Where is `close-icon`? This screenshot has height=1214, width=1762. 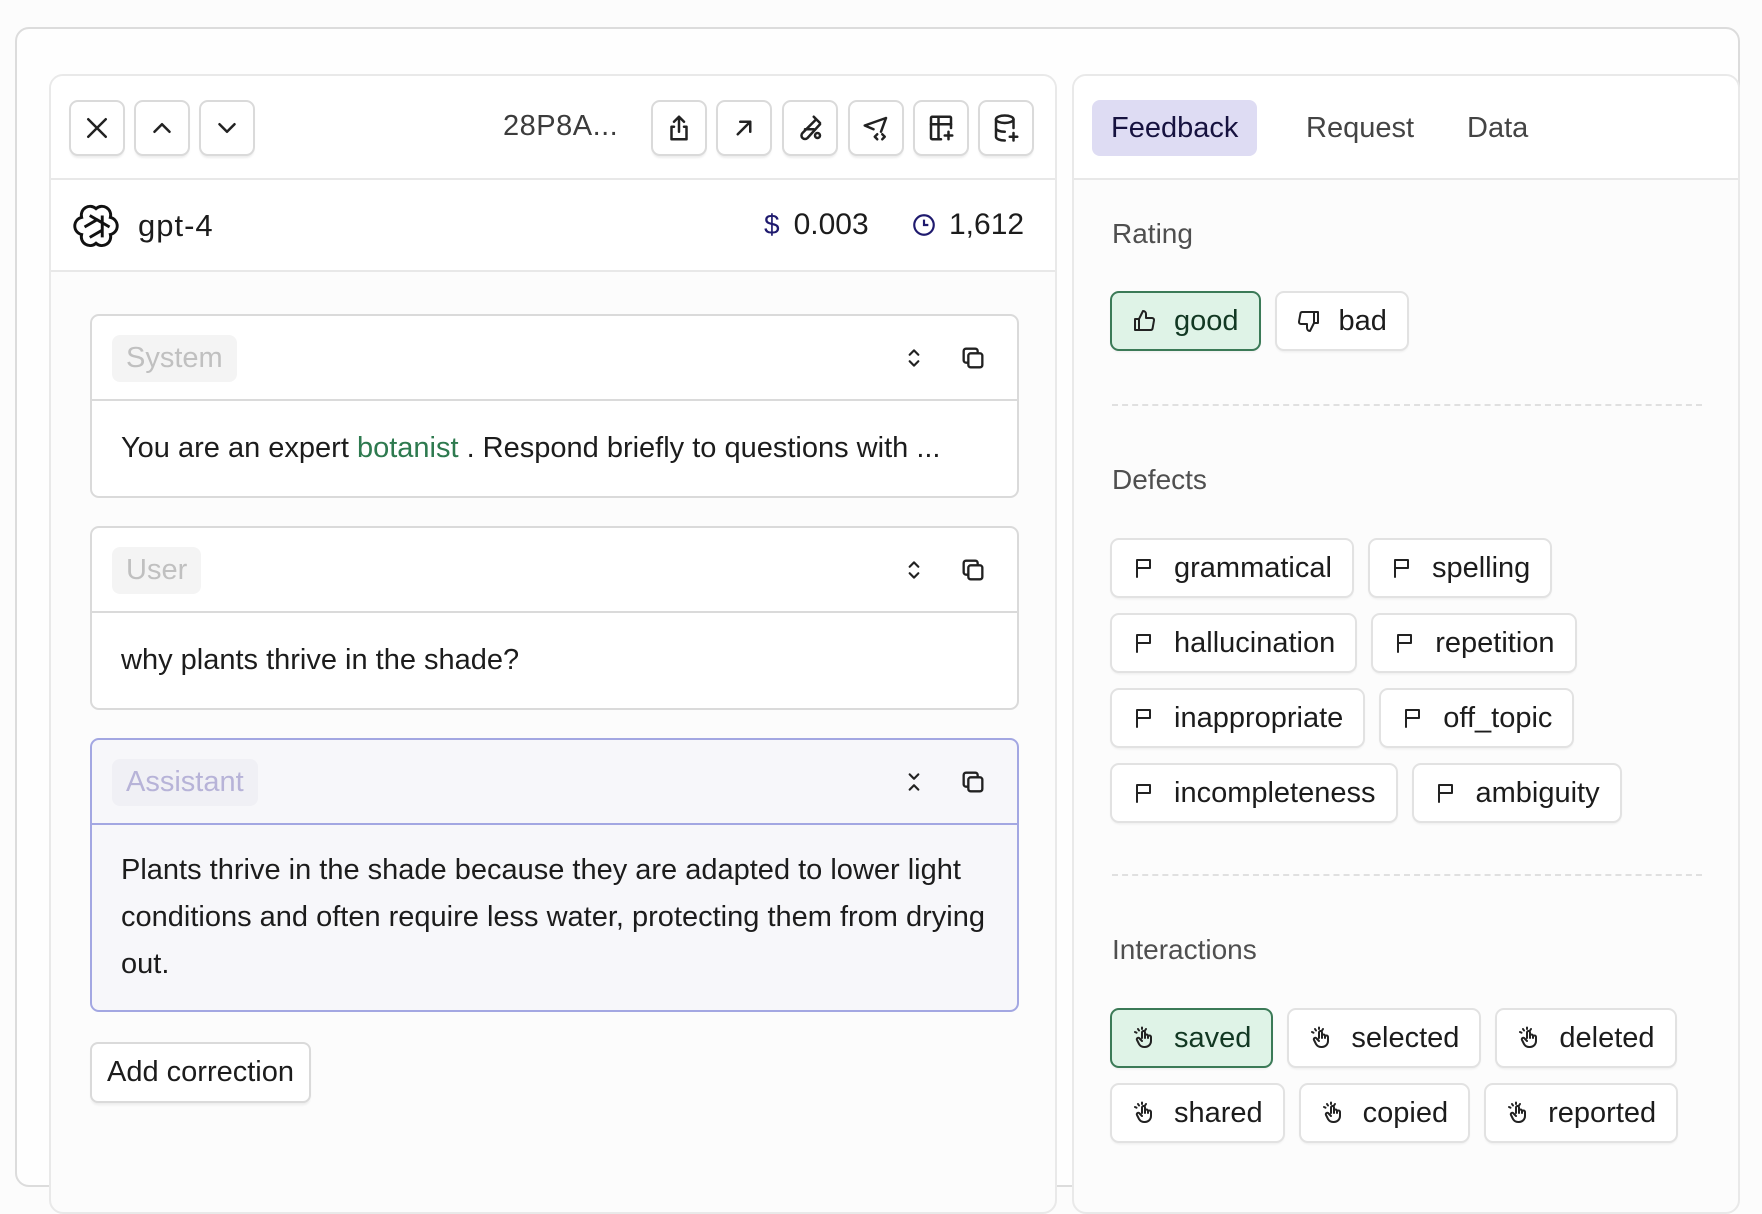 close-icon is located at coordinates (97, 128).